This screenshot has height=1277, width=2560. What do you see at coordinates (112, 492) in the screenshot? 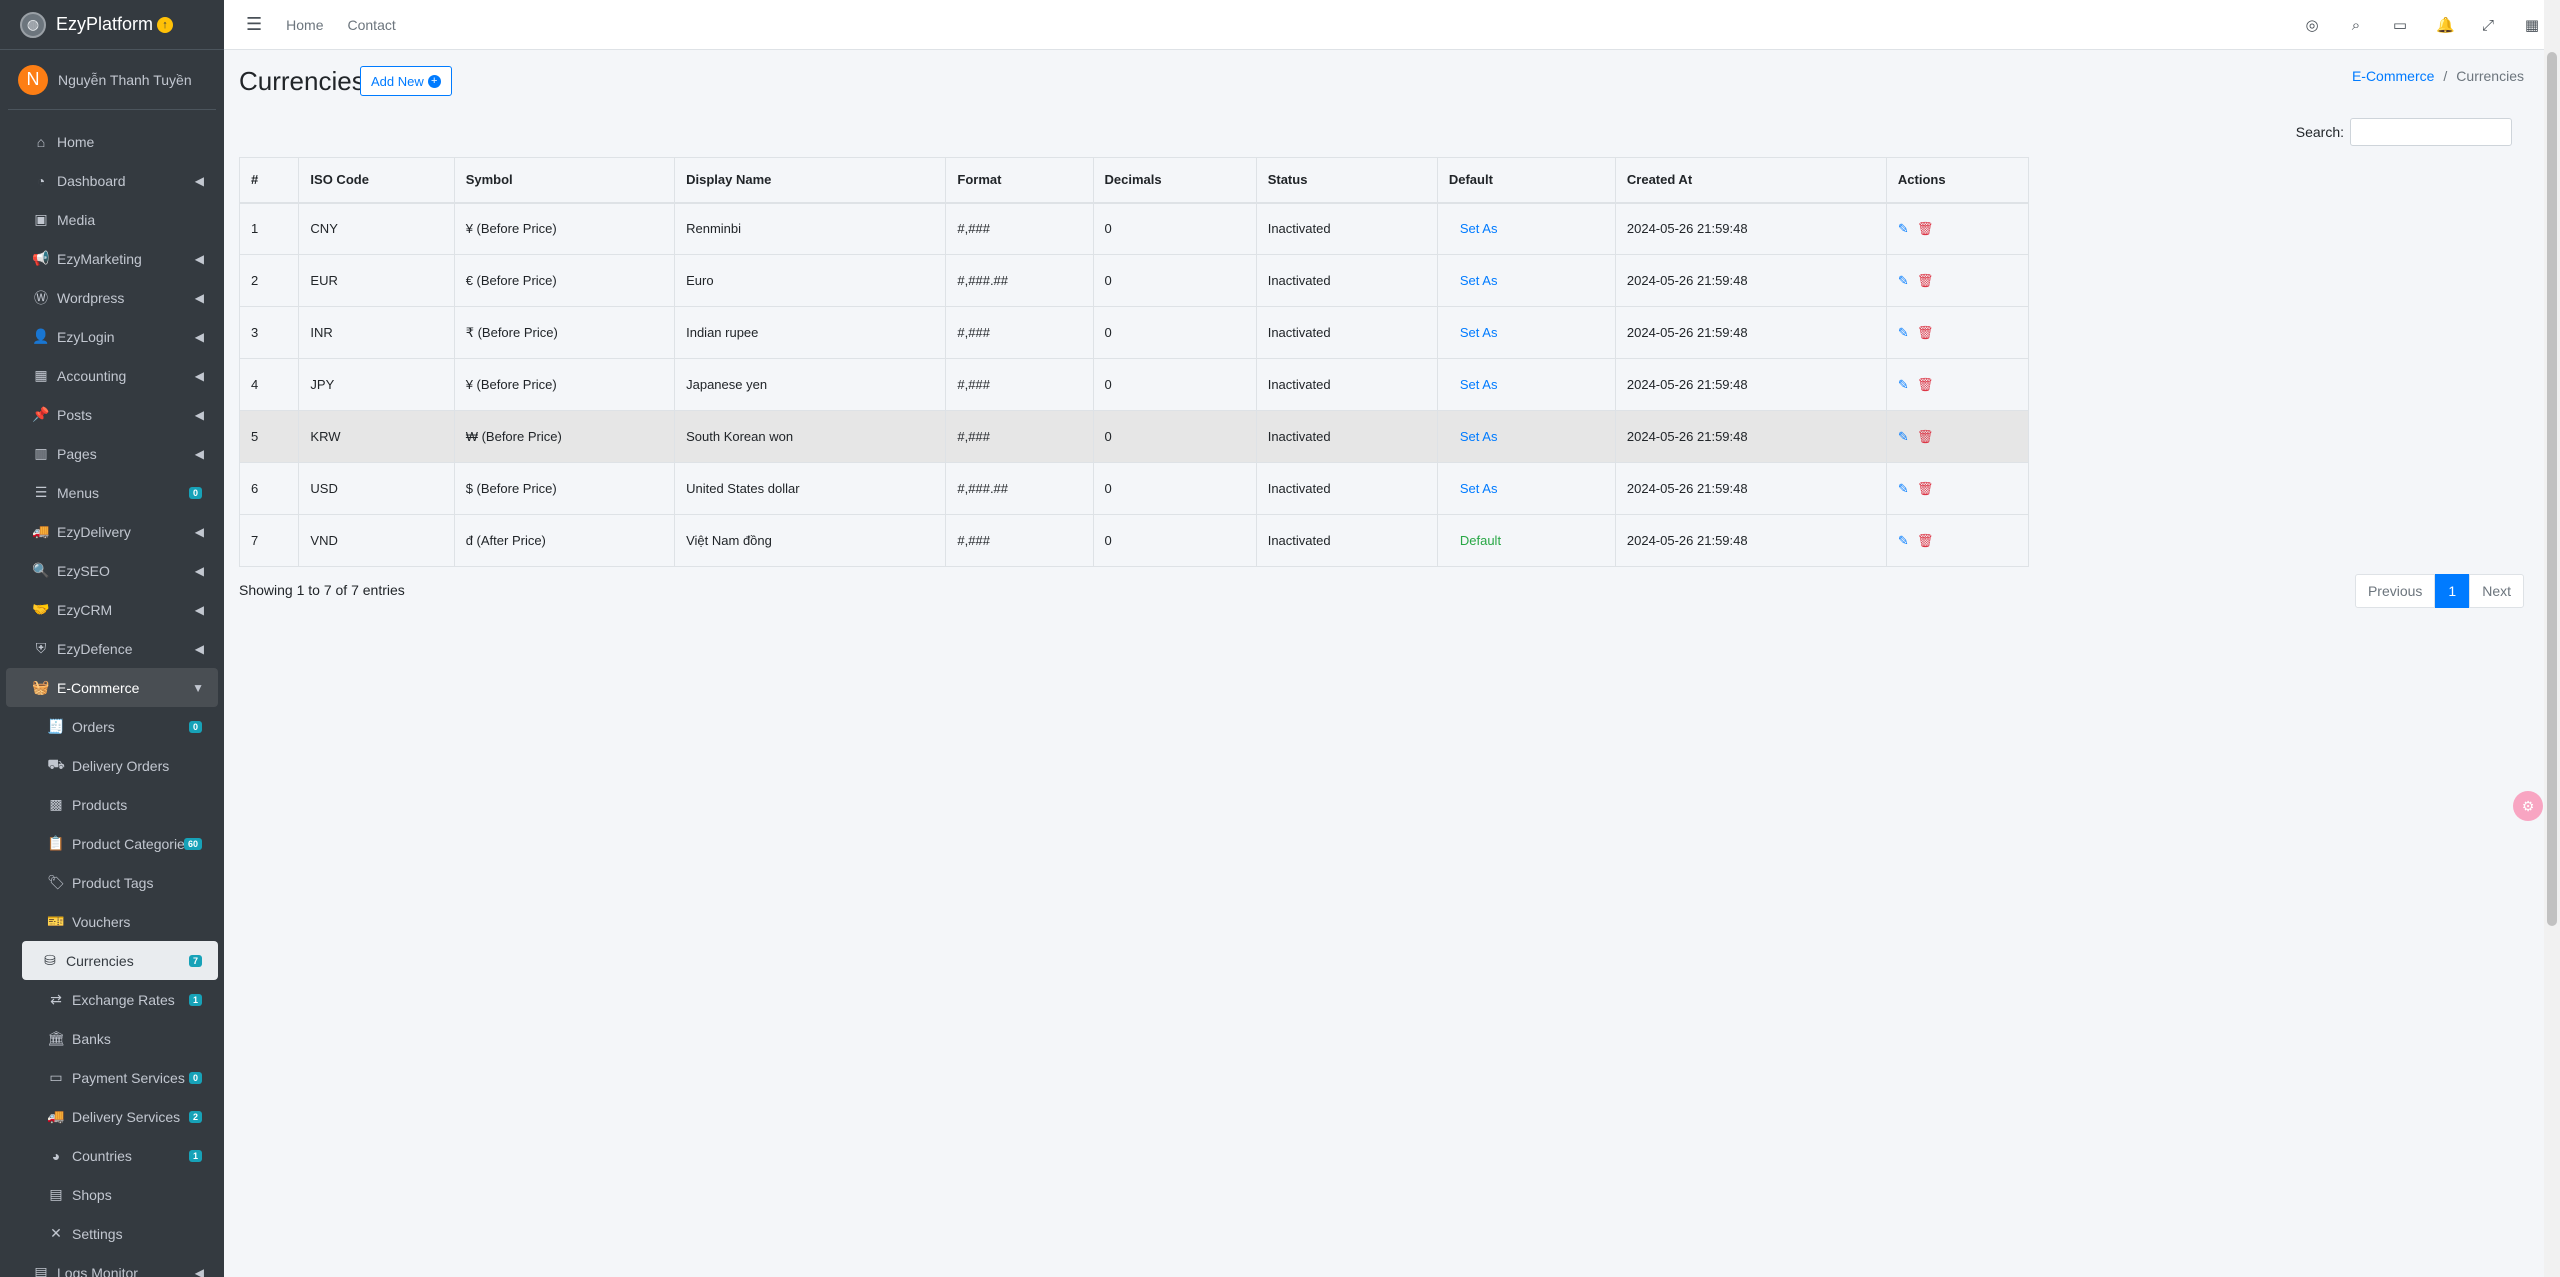
I see `sidebar-item-menus: ☰ Menus 0` at bounding box center [112, 492].